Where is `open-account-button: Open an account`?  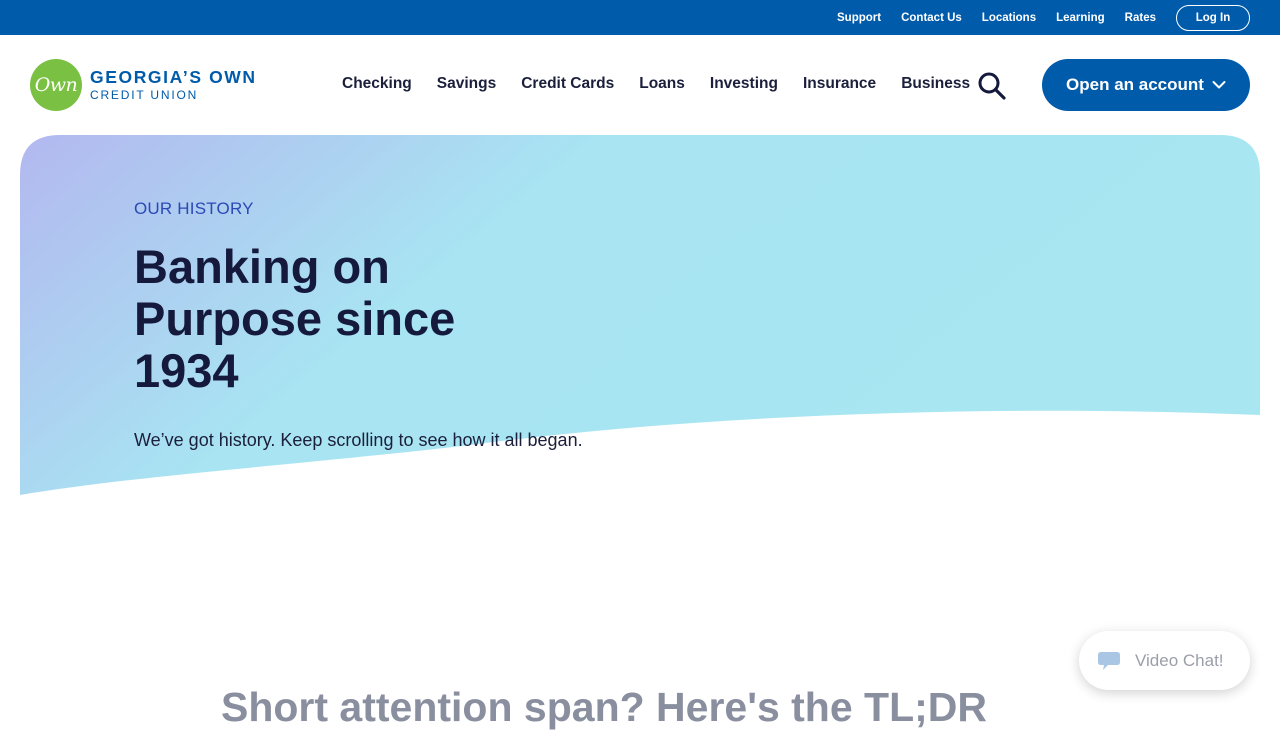 open-account-button: Open an account is located at coordinates (1146, 85).